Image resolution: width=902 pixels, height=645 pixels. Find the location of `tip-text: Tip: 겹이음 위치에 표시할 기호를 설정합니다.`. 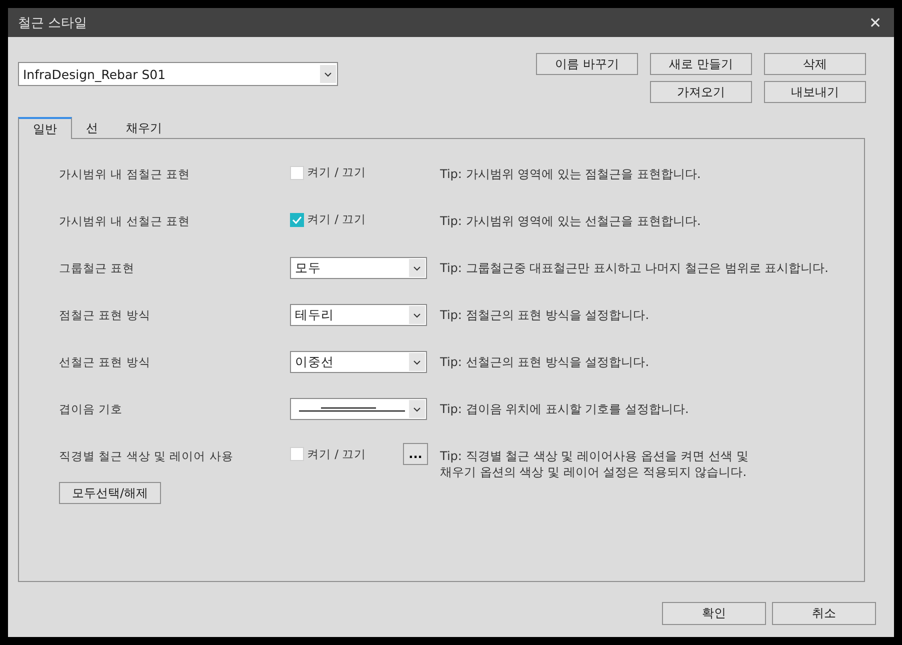

tip-text: Tip: 겹이음 위치에 표시할 기호를 설정합니다. is located at coordinates (565, 409).